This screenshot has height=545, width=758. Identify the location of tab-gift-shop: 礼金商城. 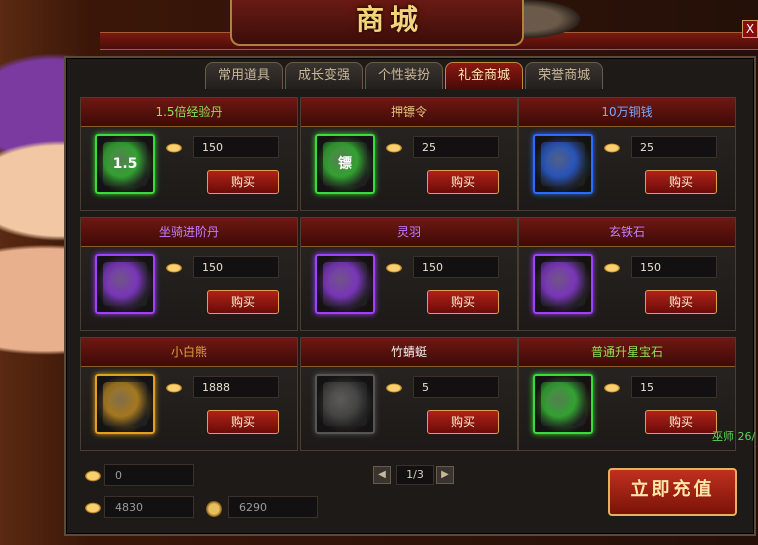
(484, 75).